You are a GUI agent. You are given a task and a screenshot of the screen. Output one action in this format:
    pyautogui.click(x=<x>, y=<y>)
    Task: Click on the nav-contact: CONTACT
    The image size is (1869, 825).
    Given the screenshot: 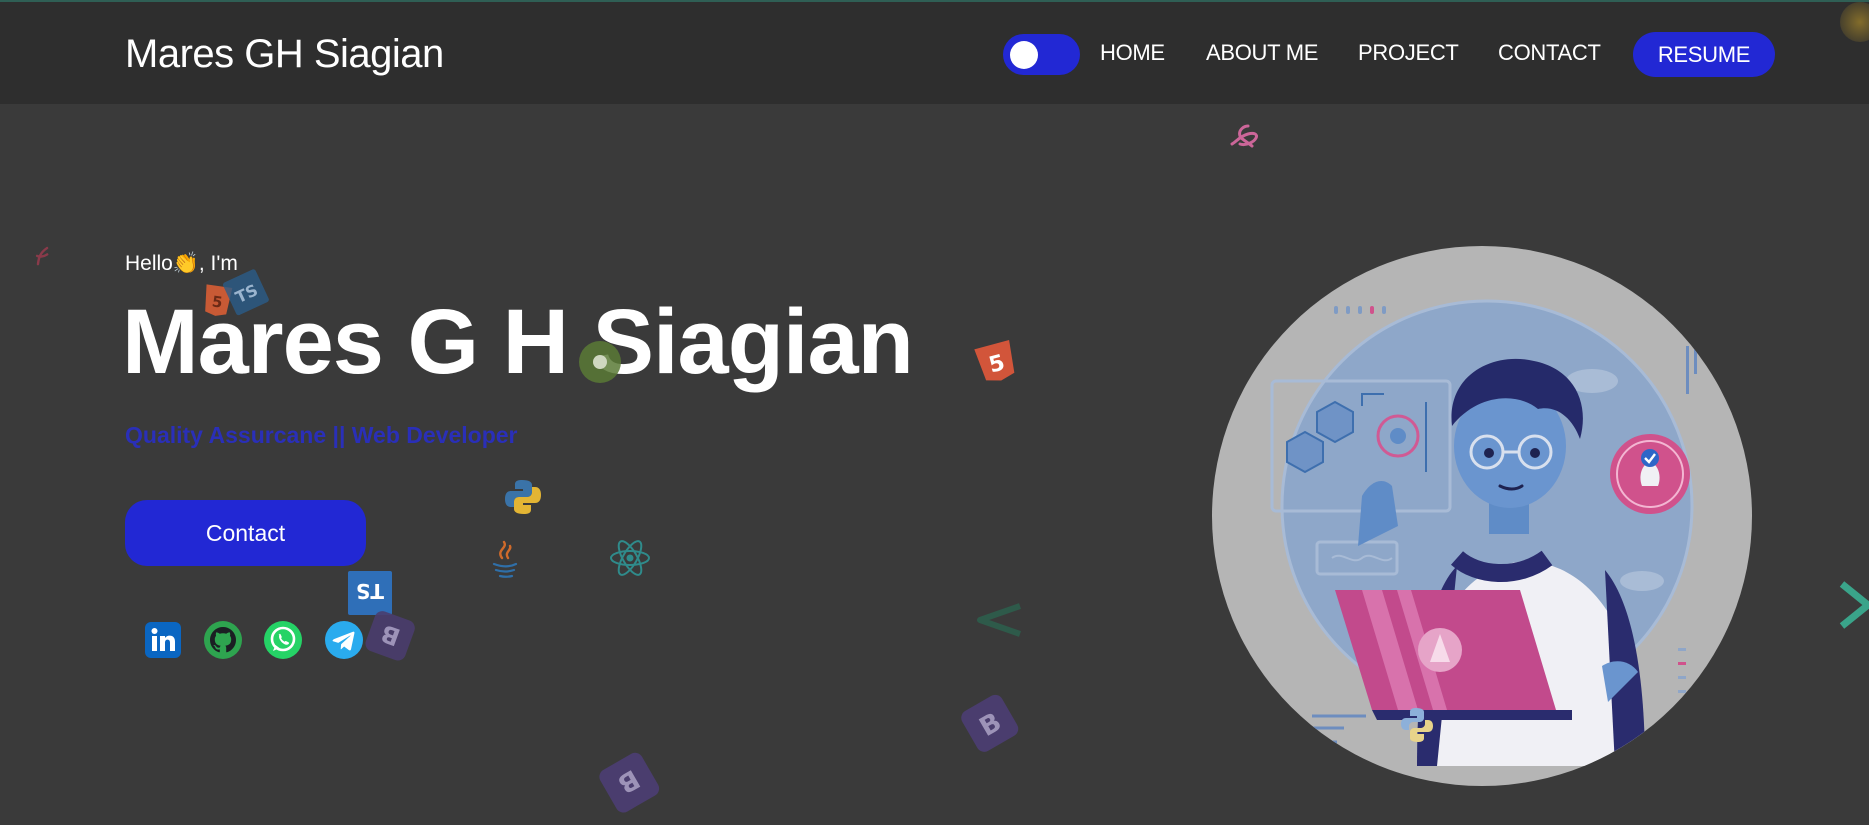 What is the action you would take?
    pyautogui.click(x=1549, y=53)
    